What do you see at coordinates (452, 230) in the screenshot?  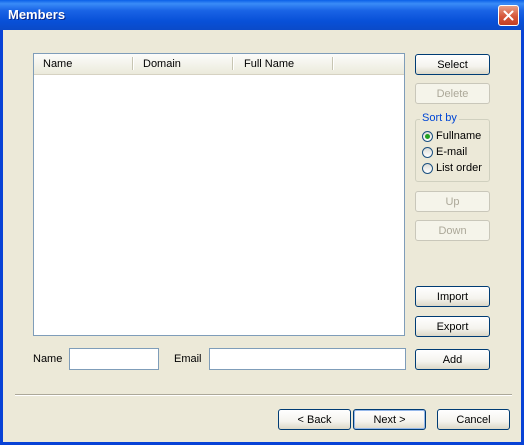 I see `down-button: Down` at bounding box center [452, 230].